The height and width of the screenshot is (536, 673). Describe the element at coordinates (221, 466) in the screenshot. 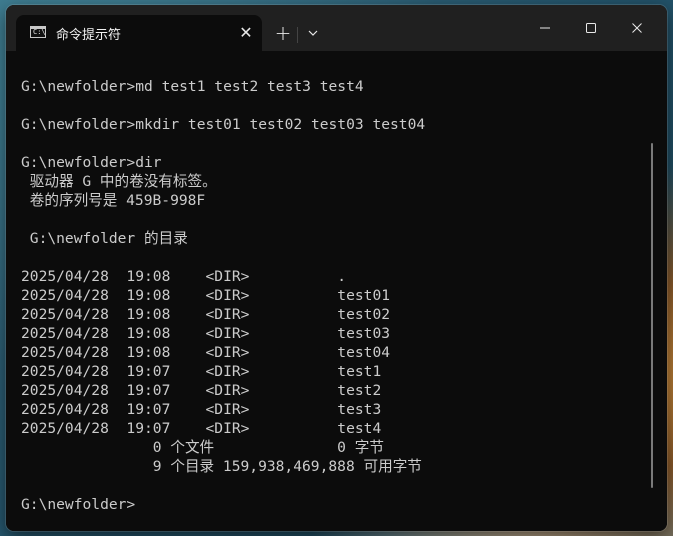

I see `terminal-line: 9 个目录 159,938,469,888 可用字节` at that location.